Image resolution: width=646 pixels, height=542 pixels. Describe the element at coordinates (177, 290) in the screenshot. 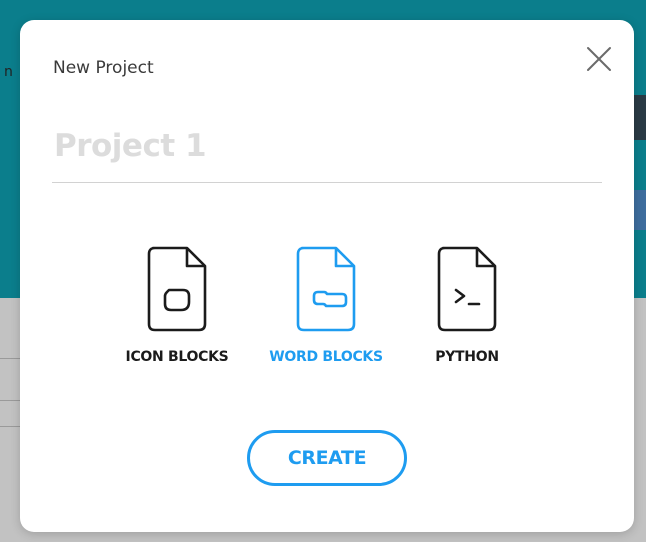

I see `icon-blocks-file-icon` at that location.